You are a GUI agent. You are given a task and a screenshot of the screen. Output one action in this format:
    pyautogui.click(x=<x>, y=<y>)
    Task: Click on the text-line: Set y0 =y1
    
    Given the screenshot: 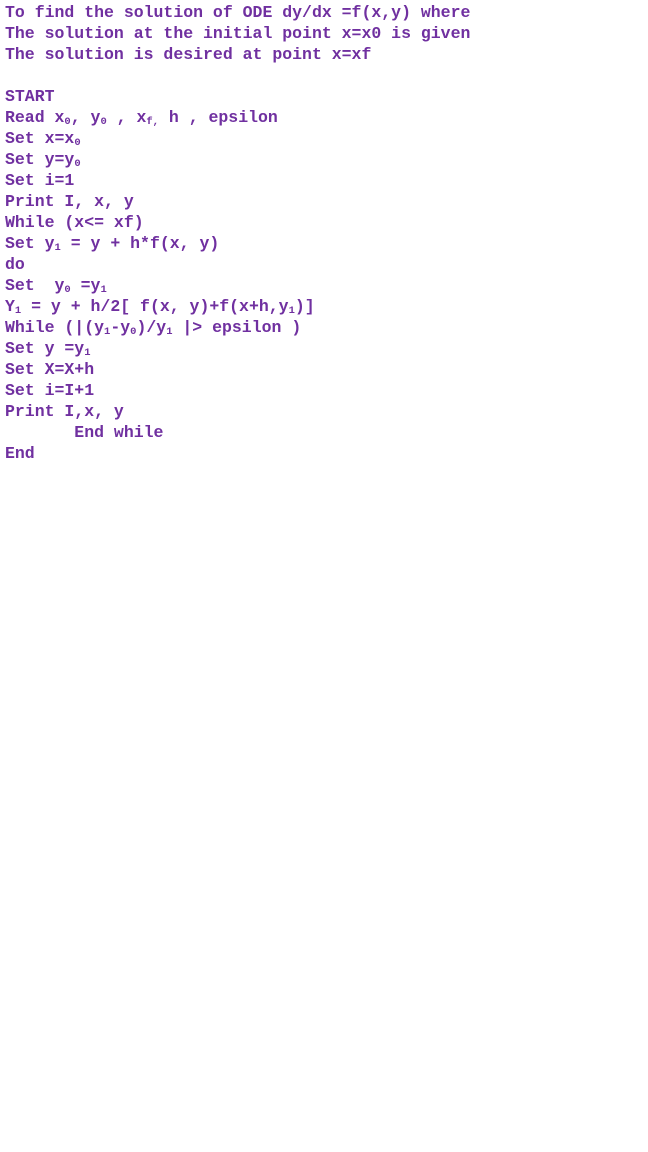 What is the action you would take?
    pyautogui.click(x=324, y=285)
    